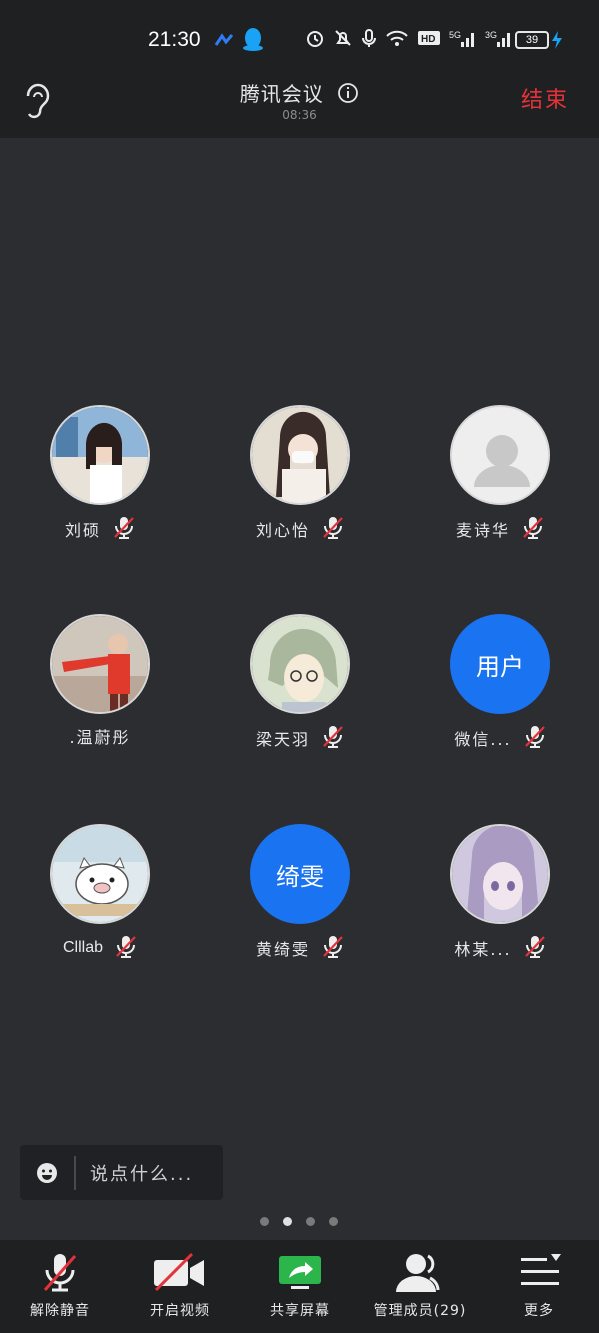  What do you see at coordinates (82, 530) in the screenshot?
I see `participant-name: 刘硕` at bounding box center [82, 530].